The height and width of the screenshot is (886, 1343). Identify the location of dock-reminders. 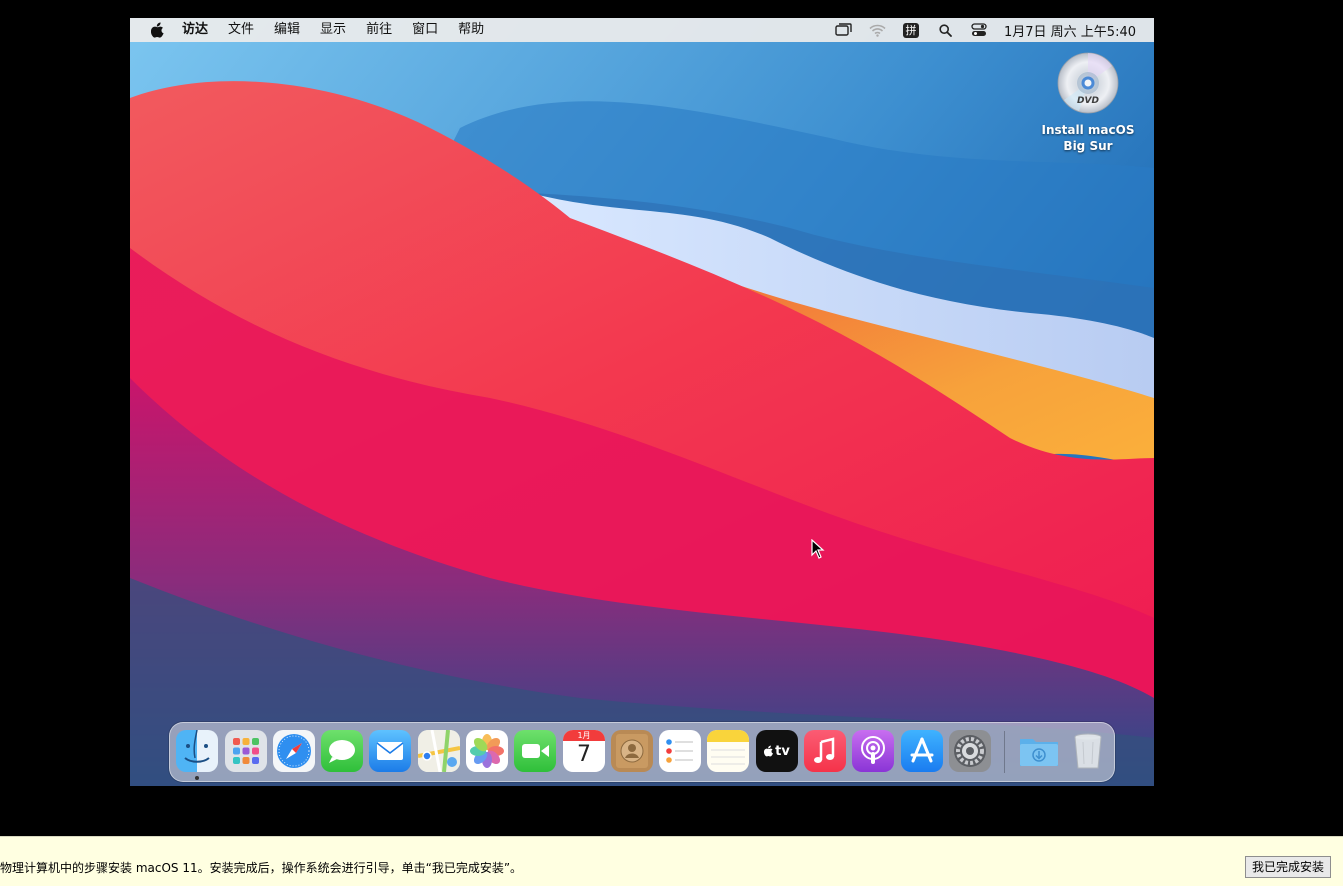
(680, 751).